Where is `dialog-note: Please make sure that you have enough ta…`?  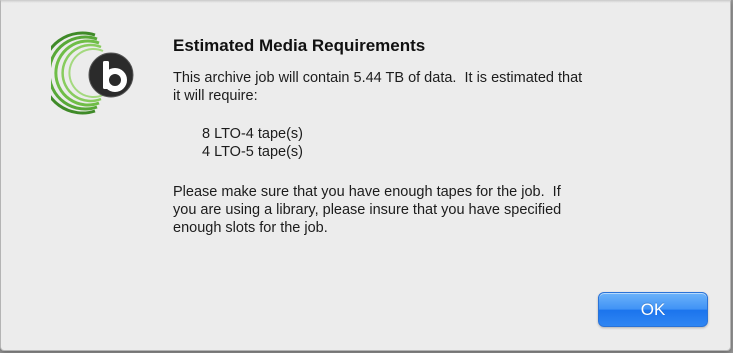
dialog-note: Please make sure that you have enough ta… is located at coordinates (443, 210).